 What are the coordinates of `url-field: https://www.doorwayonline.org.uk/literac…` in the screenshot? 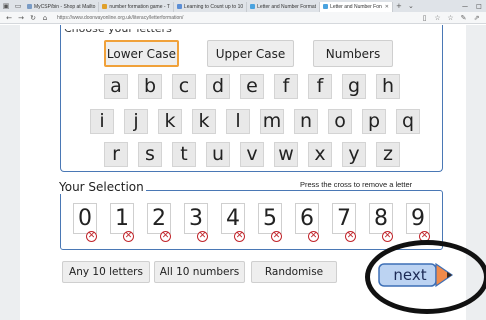 It's located at (237, 18).